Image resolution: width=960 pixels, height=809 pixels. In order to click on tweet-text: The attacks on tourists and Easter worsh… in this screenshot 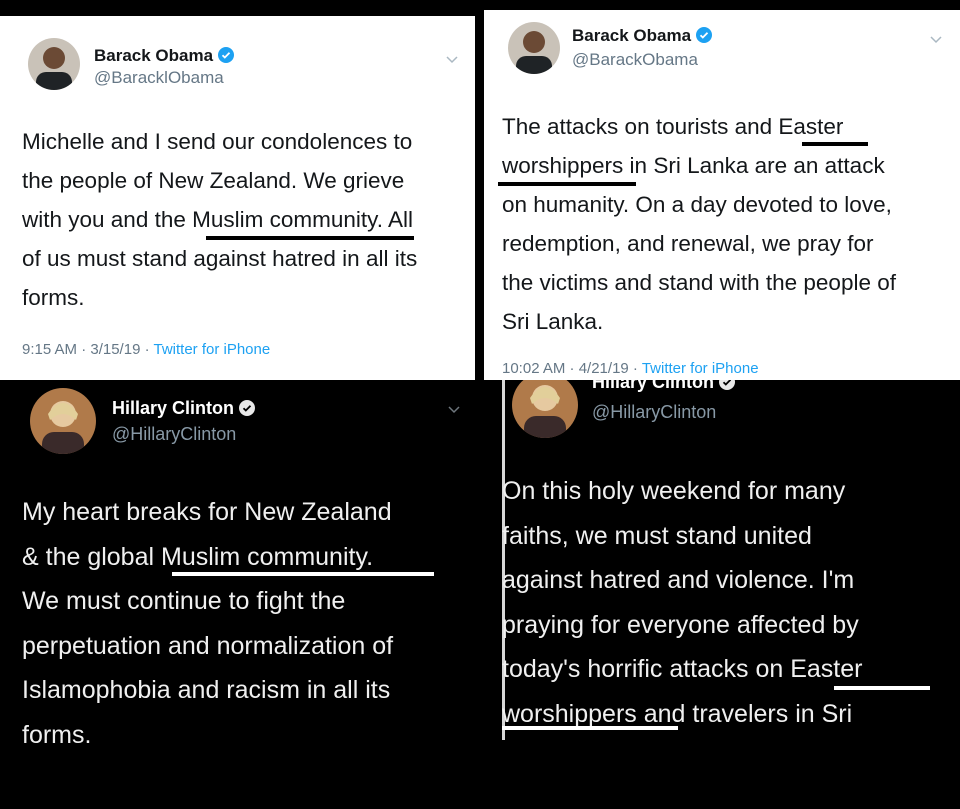, I will do `click(699, 224)`.